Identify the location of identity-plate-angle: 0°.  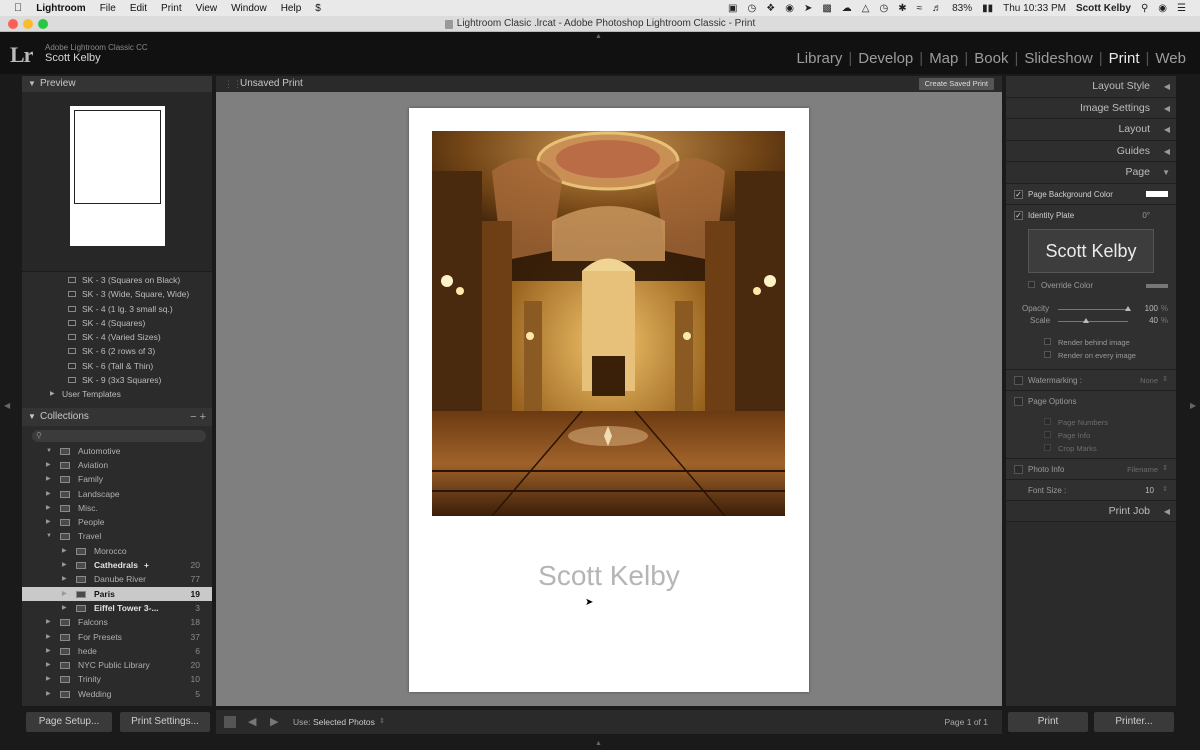
(1146, 215).